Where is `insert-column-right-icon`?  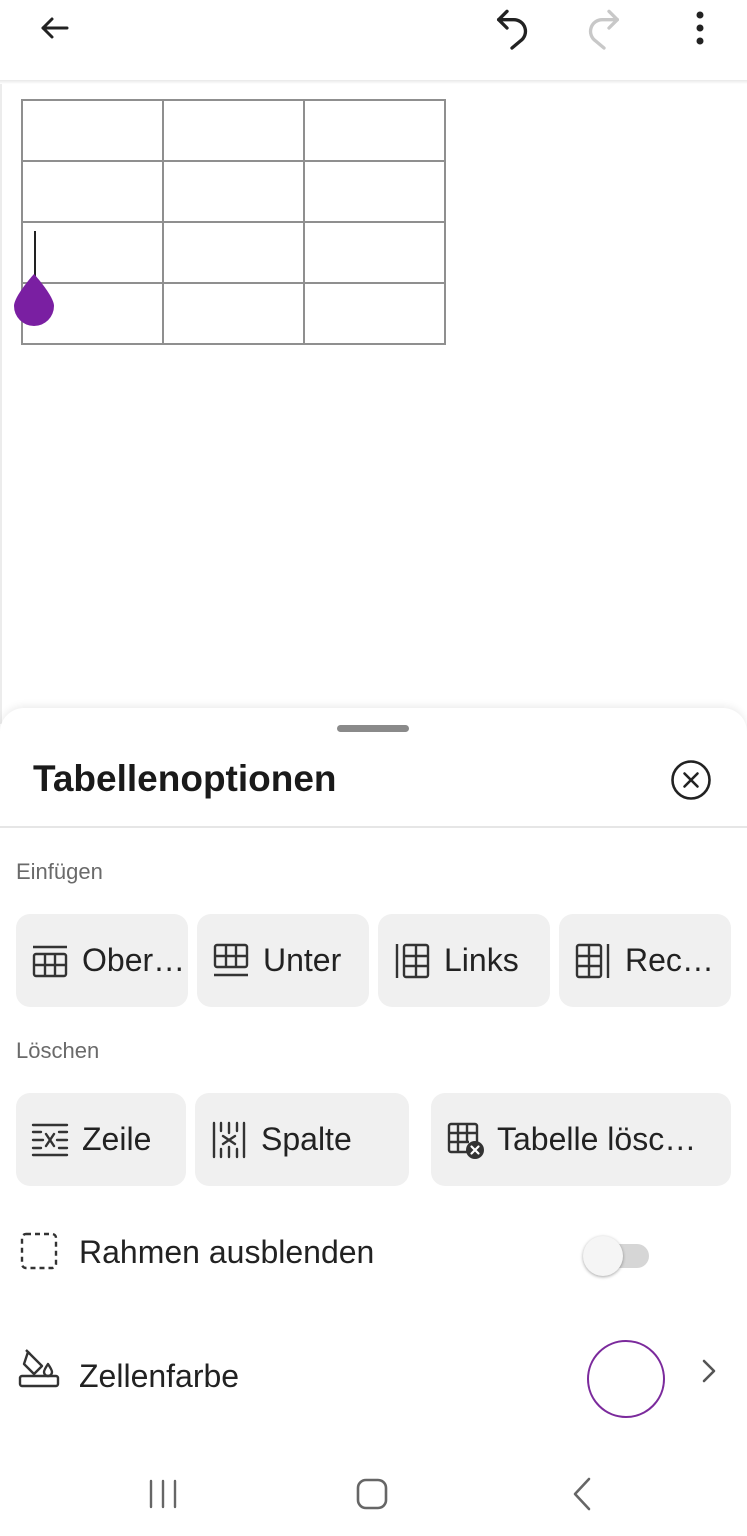 insert-column-right-icon is located at coordinates (593, 961).